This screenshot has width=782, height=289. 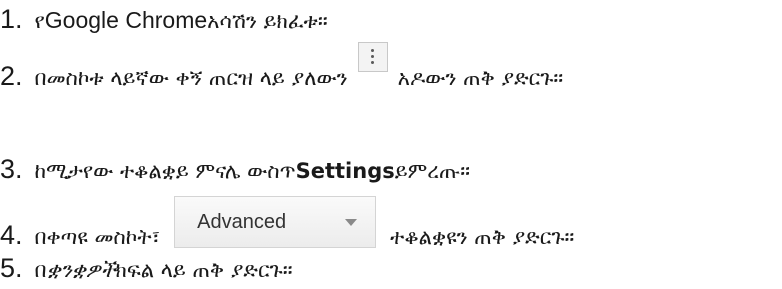 I want to click on step-number: 1., so click(x=11, y=19).